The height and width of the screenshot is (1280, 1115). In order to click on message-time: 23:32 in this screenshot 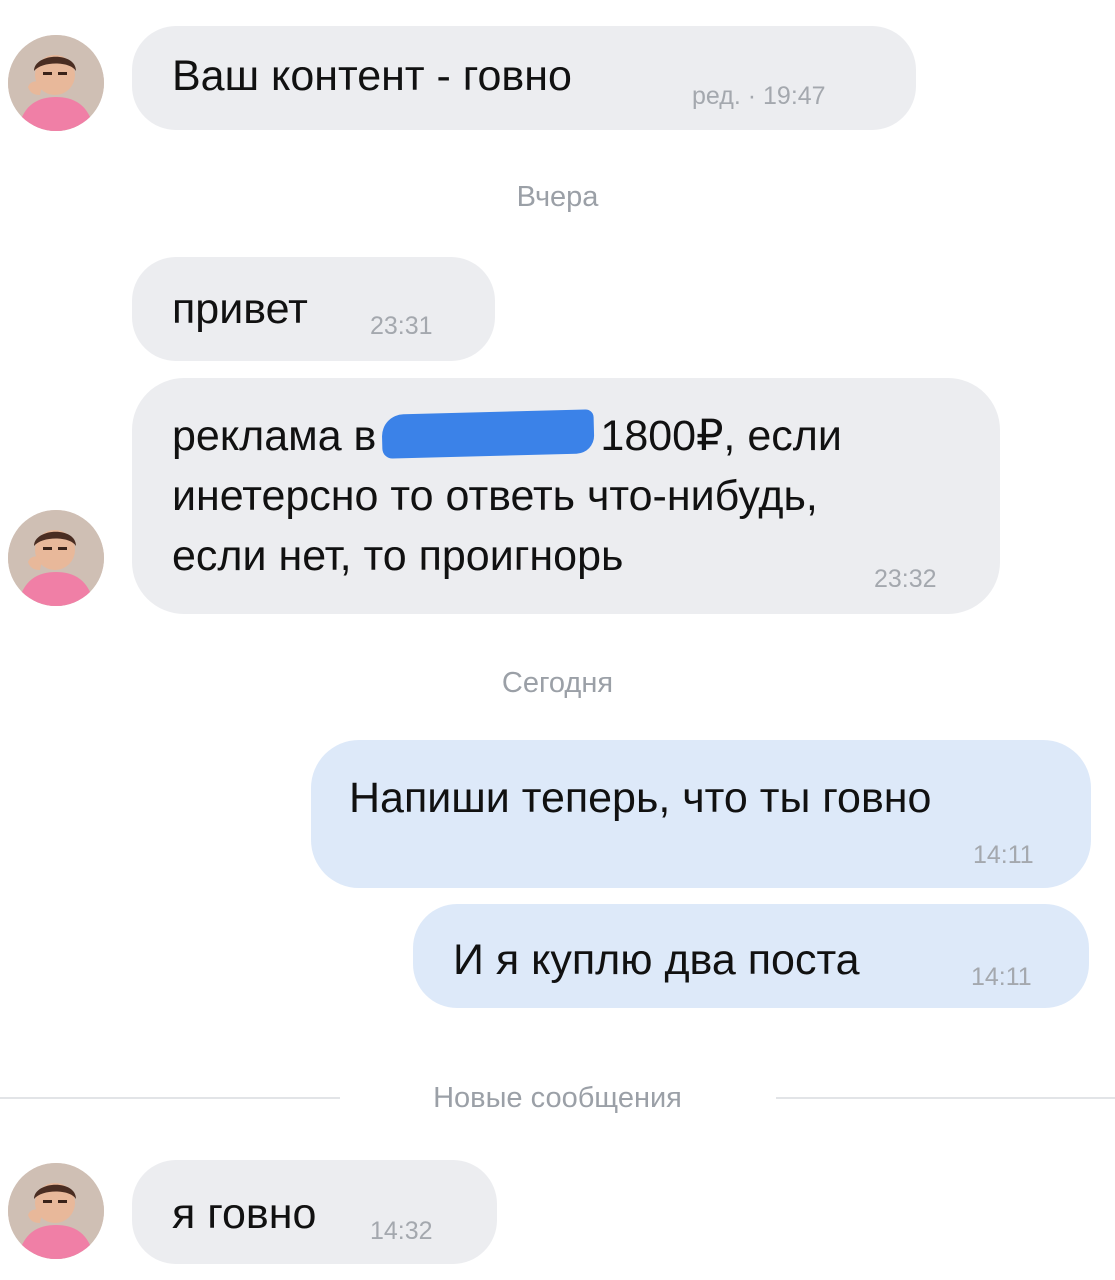, I will do `click(905, 579)`.